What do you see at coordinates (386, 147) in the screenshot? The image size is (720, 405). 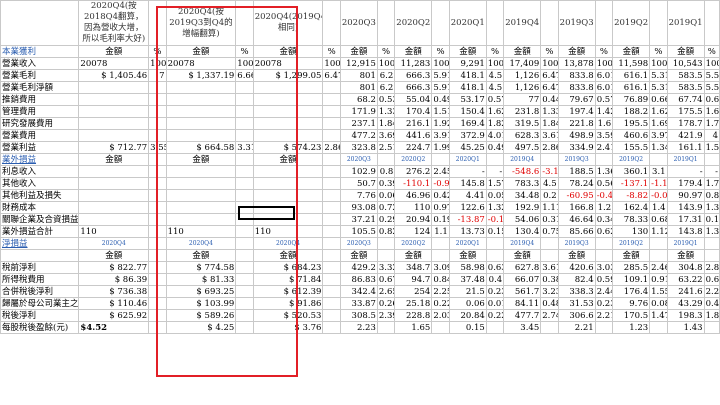 I see `table-cell: 2.51` at bounding box center [386, 147].